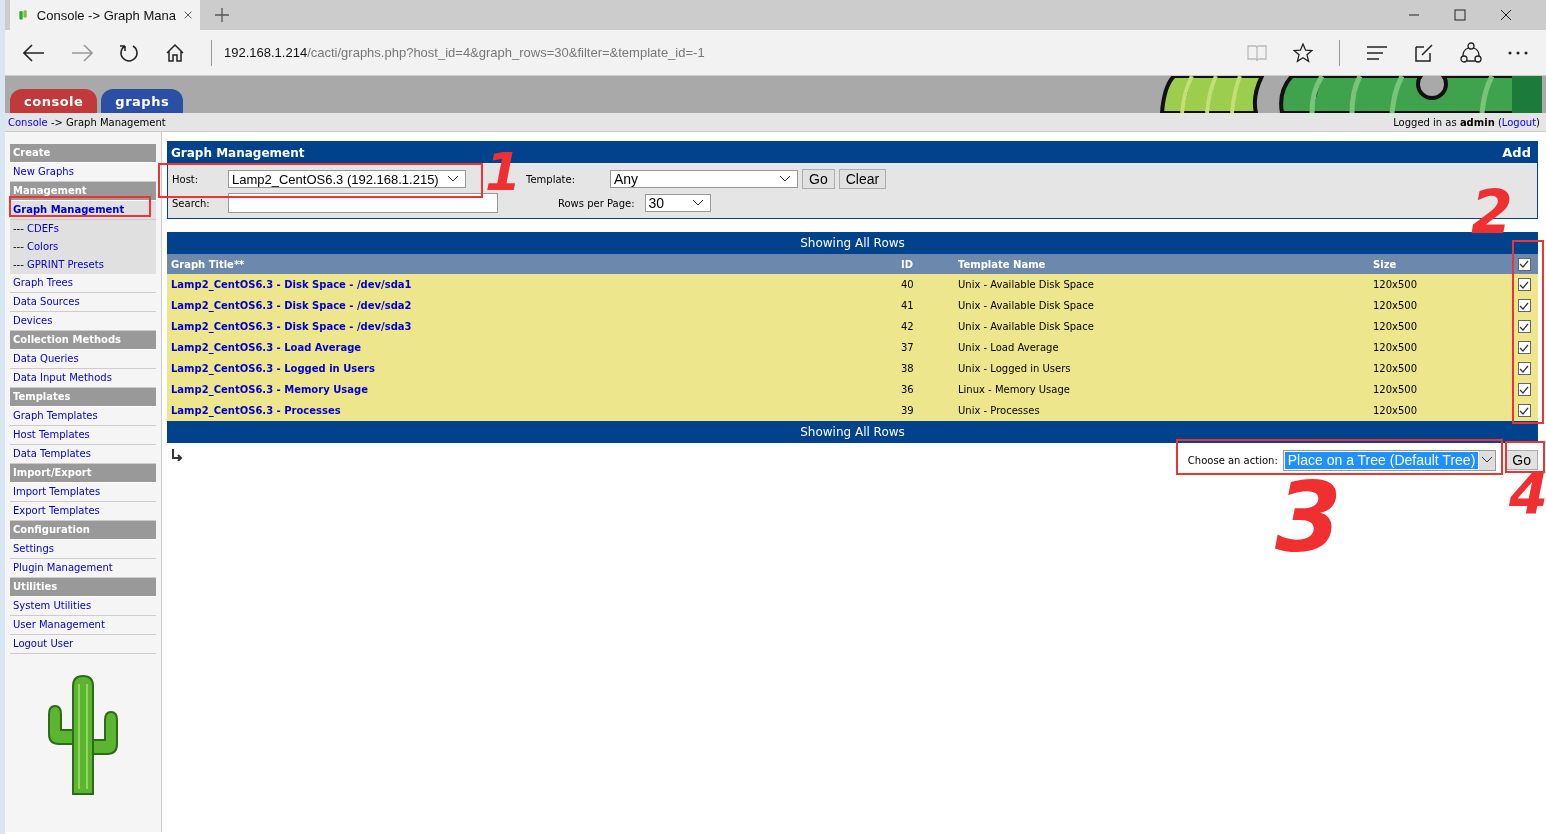  I want to click on panel-title: Graph Management, so click(238, 152).